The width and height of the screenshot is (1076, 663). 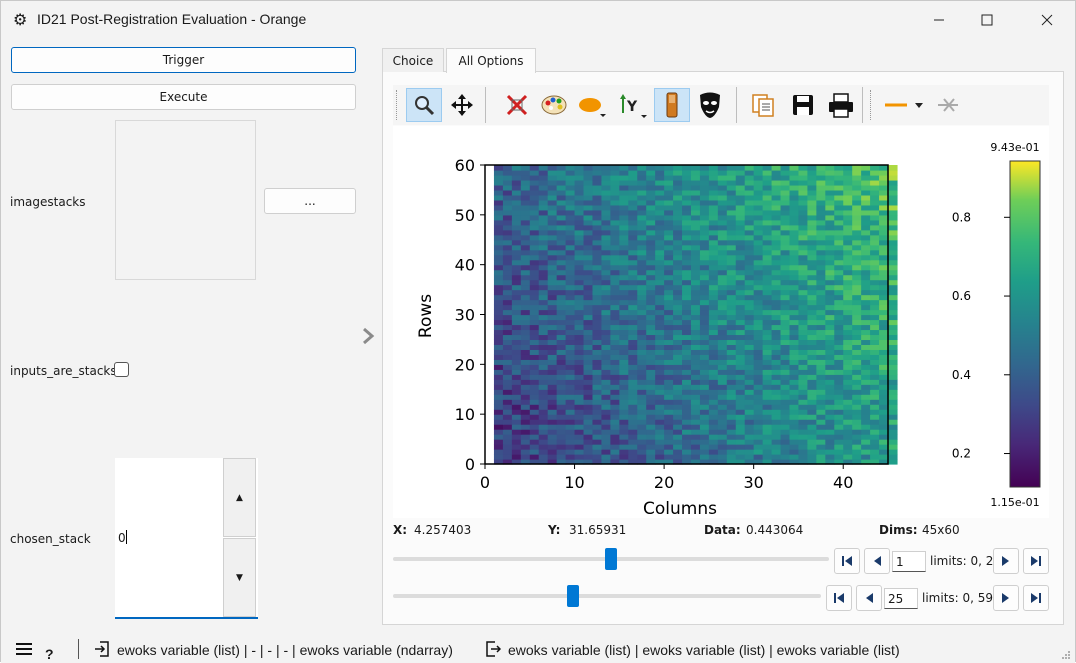 I want to click on maximize-button, so click(x=987, y=20).